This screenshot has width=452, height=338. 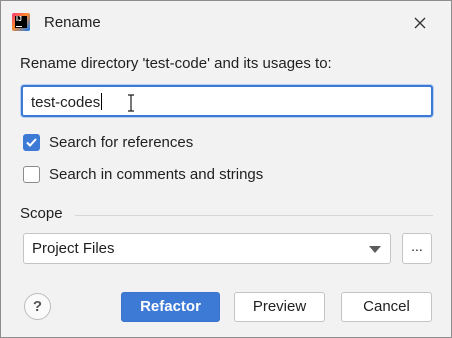 I want to click on search-references-checkbox, so click(x=31, y=142).